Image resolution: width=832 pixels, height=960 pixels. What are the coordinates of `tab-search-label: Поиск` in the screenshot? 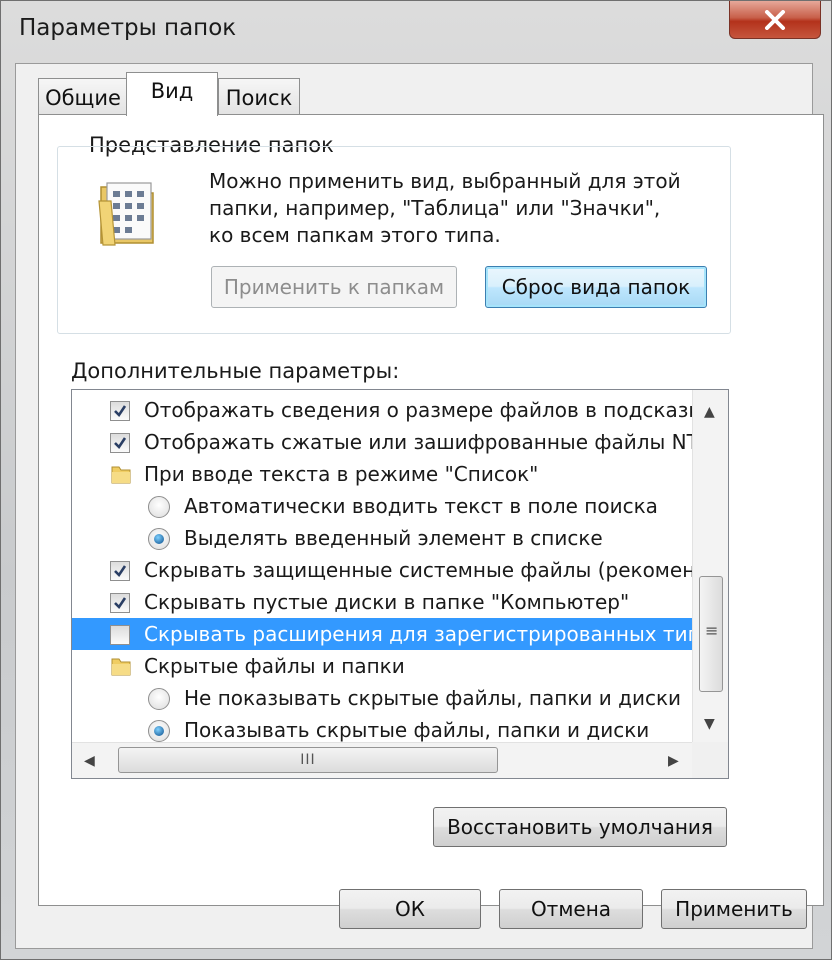 It's located at (259, 97).